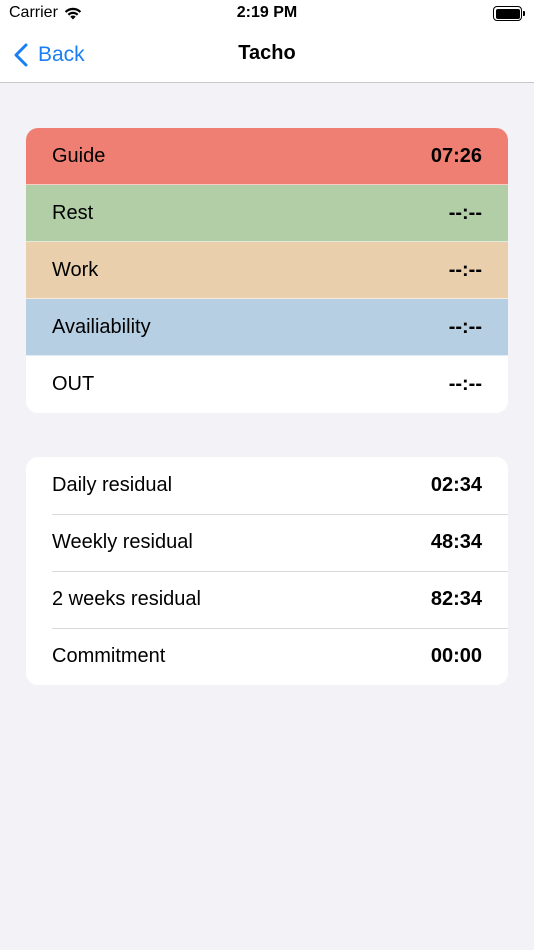 Image resolution: width=534 pixels, height=950 pixels. I want to click on activity-row-guide: Guide 07:26, so click(267, 156).